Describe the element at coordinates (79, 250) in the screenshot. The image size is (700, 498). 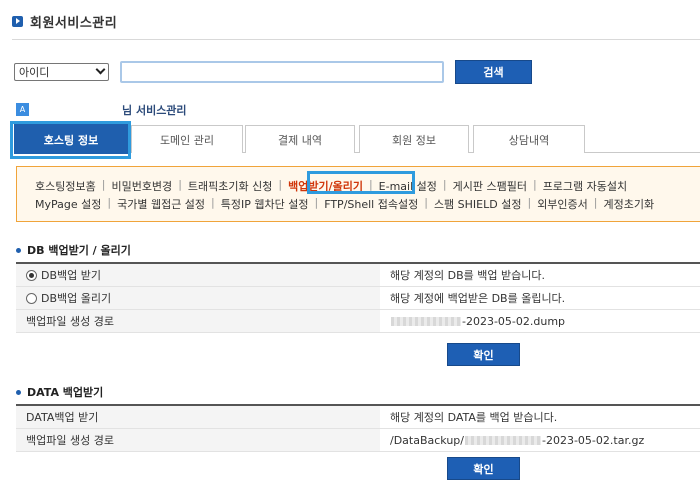
I see `db-section-title-text: DB 백업받기 / 올리기` at that location.